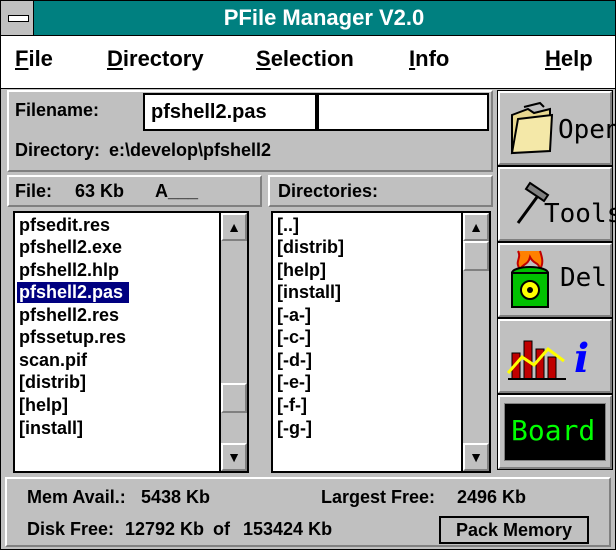  What do you see at coordinates (53, 360) in the screenshot?
I see `list-item: scan.pif` at bounding box center [53, 360].